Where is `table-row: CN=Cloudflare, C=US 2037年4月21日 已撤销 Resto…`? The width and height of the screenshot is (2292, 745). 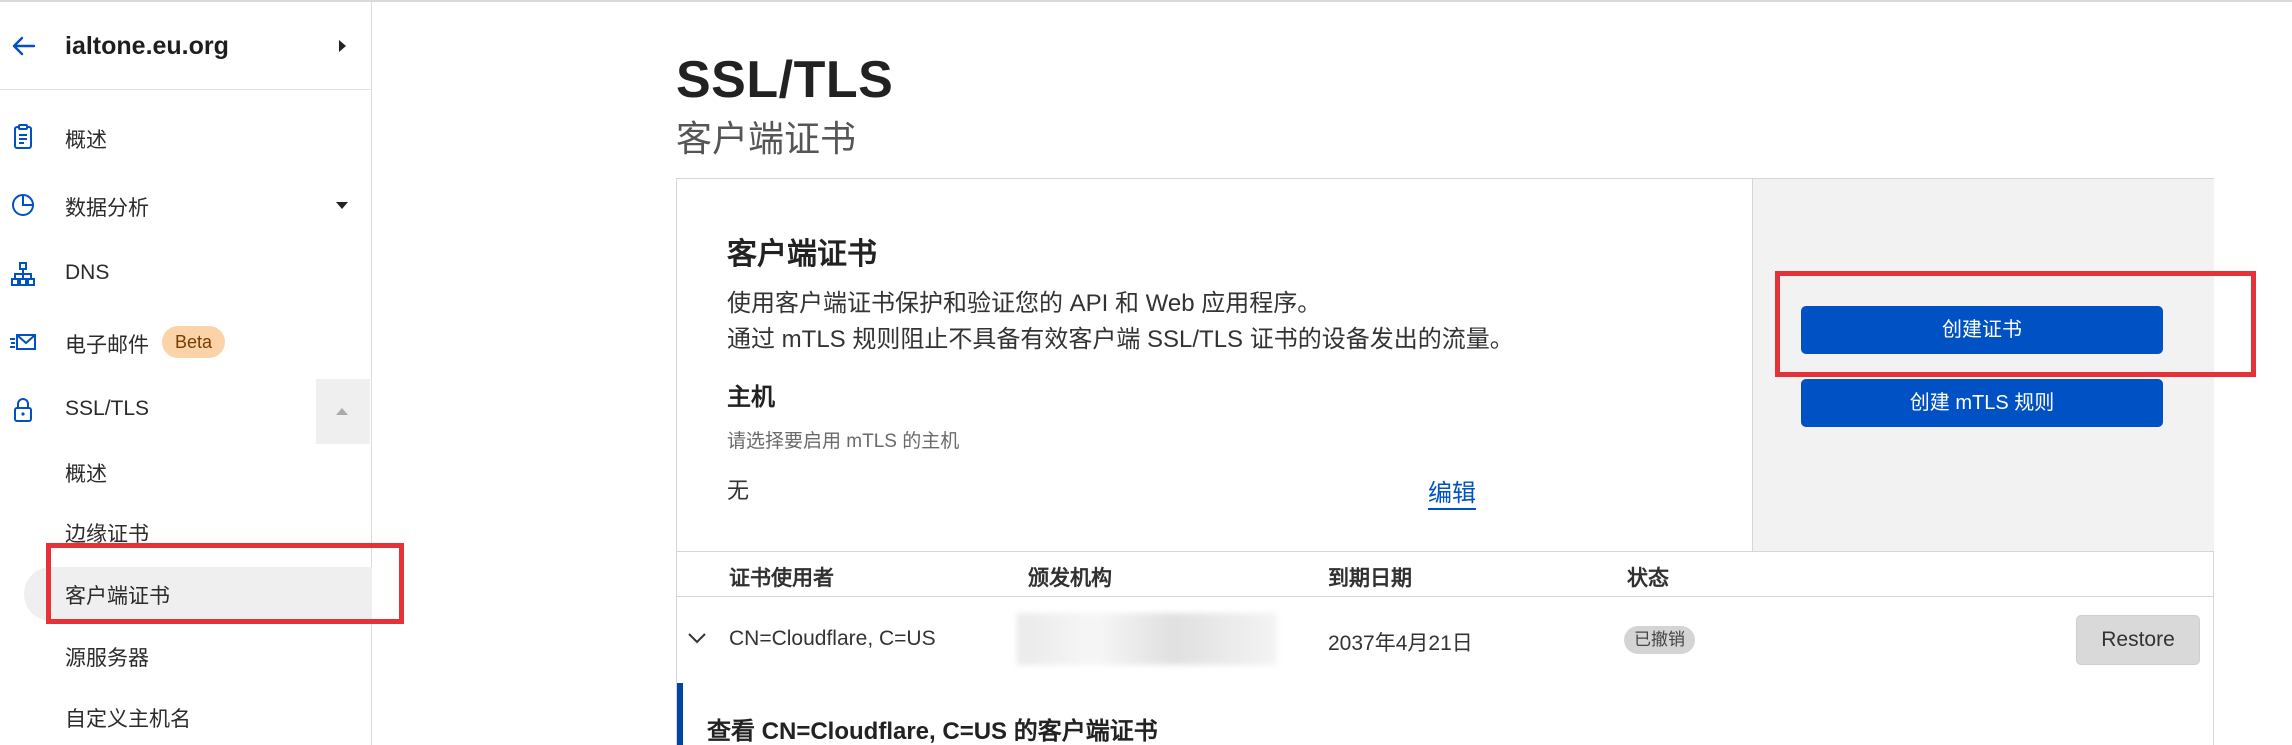 table-row: CN=Cloudflare, C=US 2037年4月21日 已撤销 Resto… is located at coordinates (1445, 640).